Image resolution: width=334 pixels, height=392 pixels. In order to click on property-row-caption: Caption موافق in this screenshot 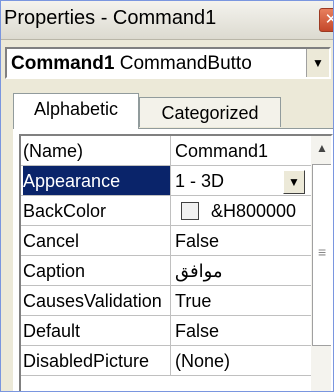, I will do `click(166, 271)`.